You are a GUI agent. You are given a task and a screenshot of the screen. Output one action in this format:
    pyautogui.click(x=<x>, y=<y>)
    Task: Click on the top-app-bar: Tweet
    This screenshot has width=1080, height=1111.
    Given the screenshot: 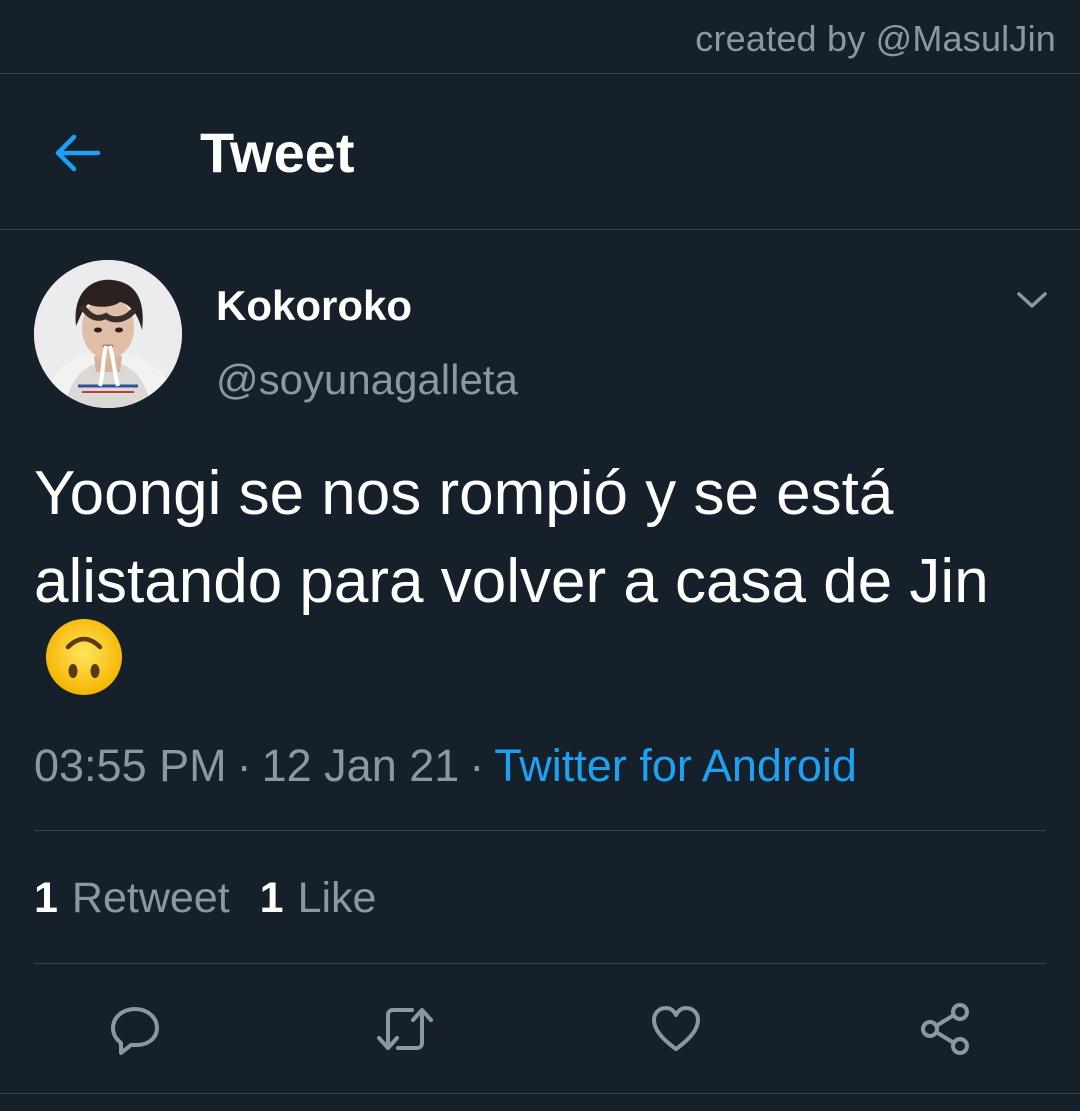 What is the action you would take?
    pyautogui.click(x=540, y=152)
    